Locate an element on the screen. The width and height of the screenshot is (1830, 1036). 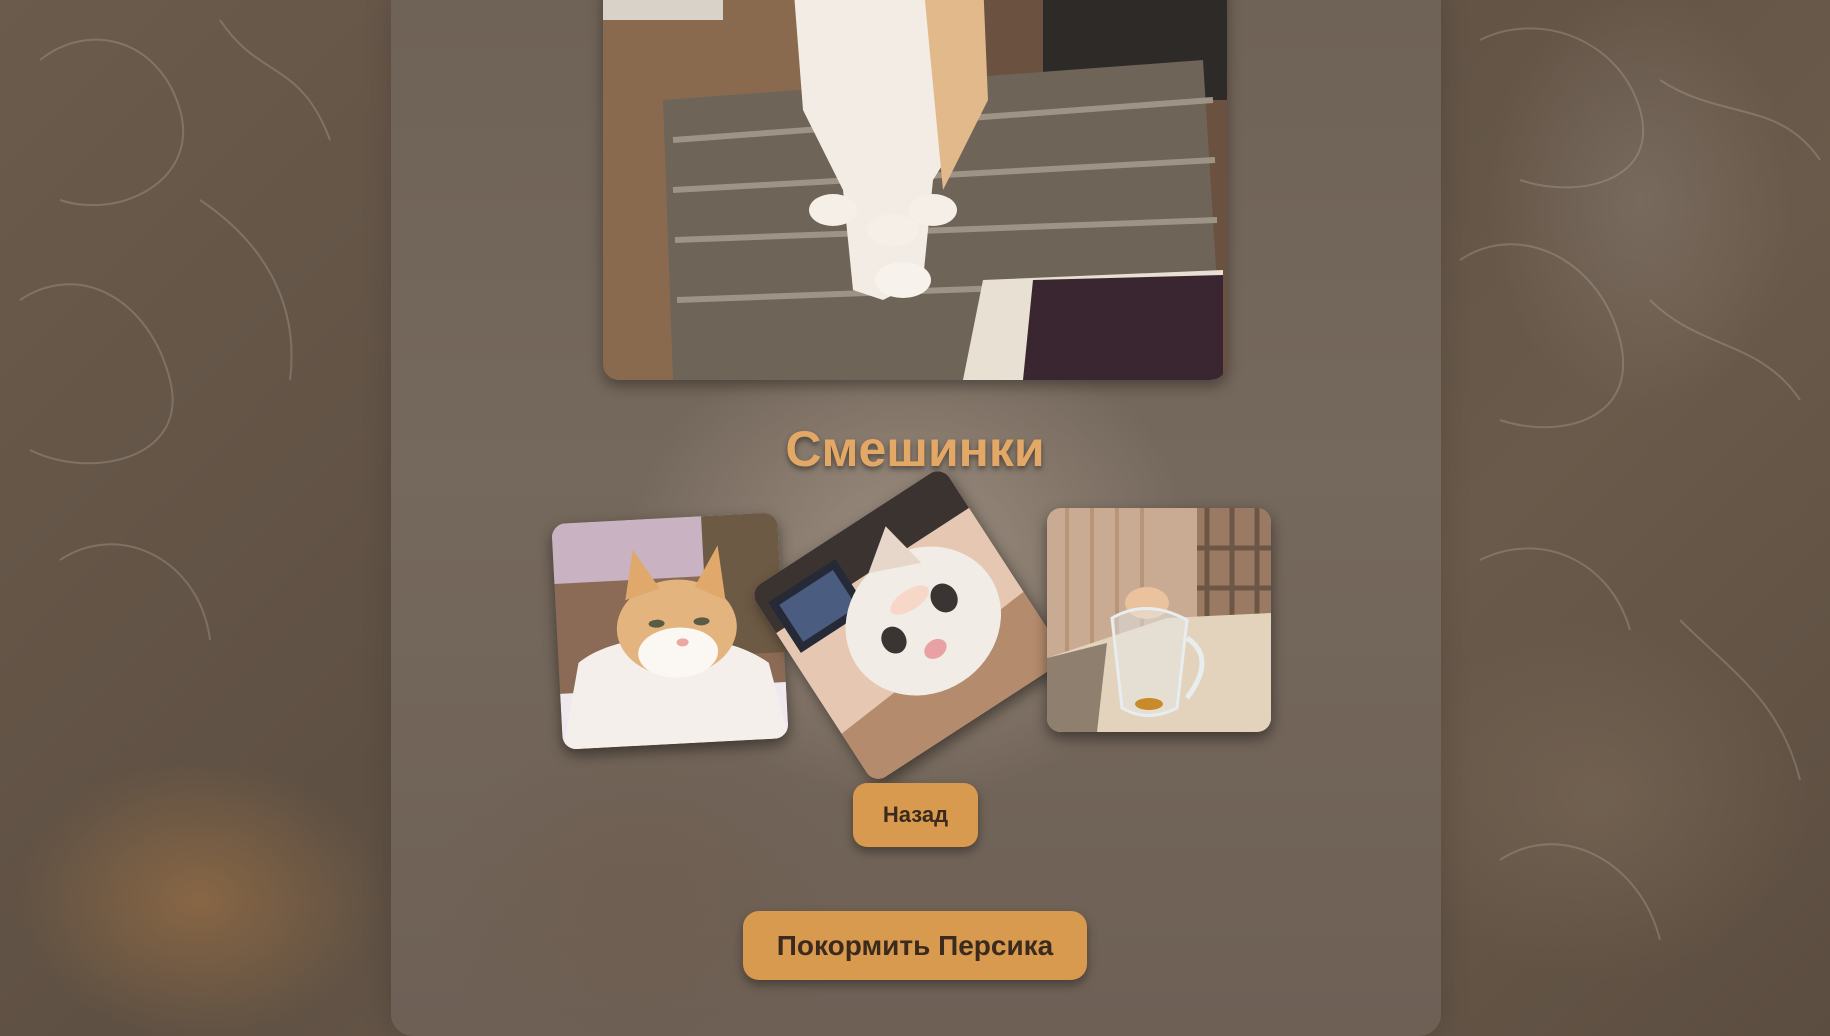
cat-glass-photo is located at coordinates (1159, 620).